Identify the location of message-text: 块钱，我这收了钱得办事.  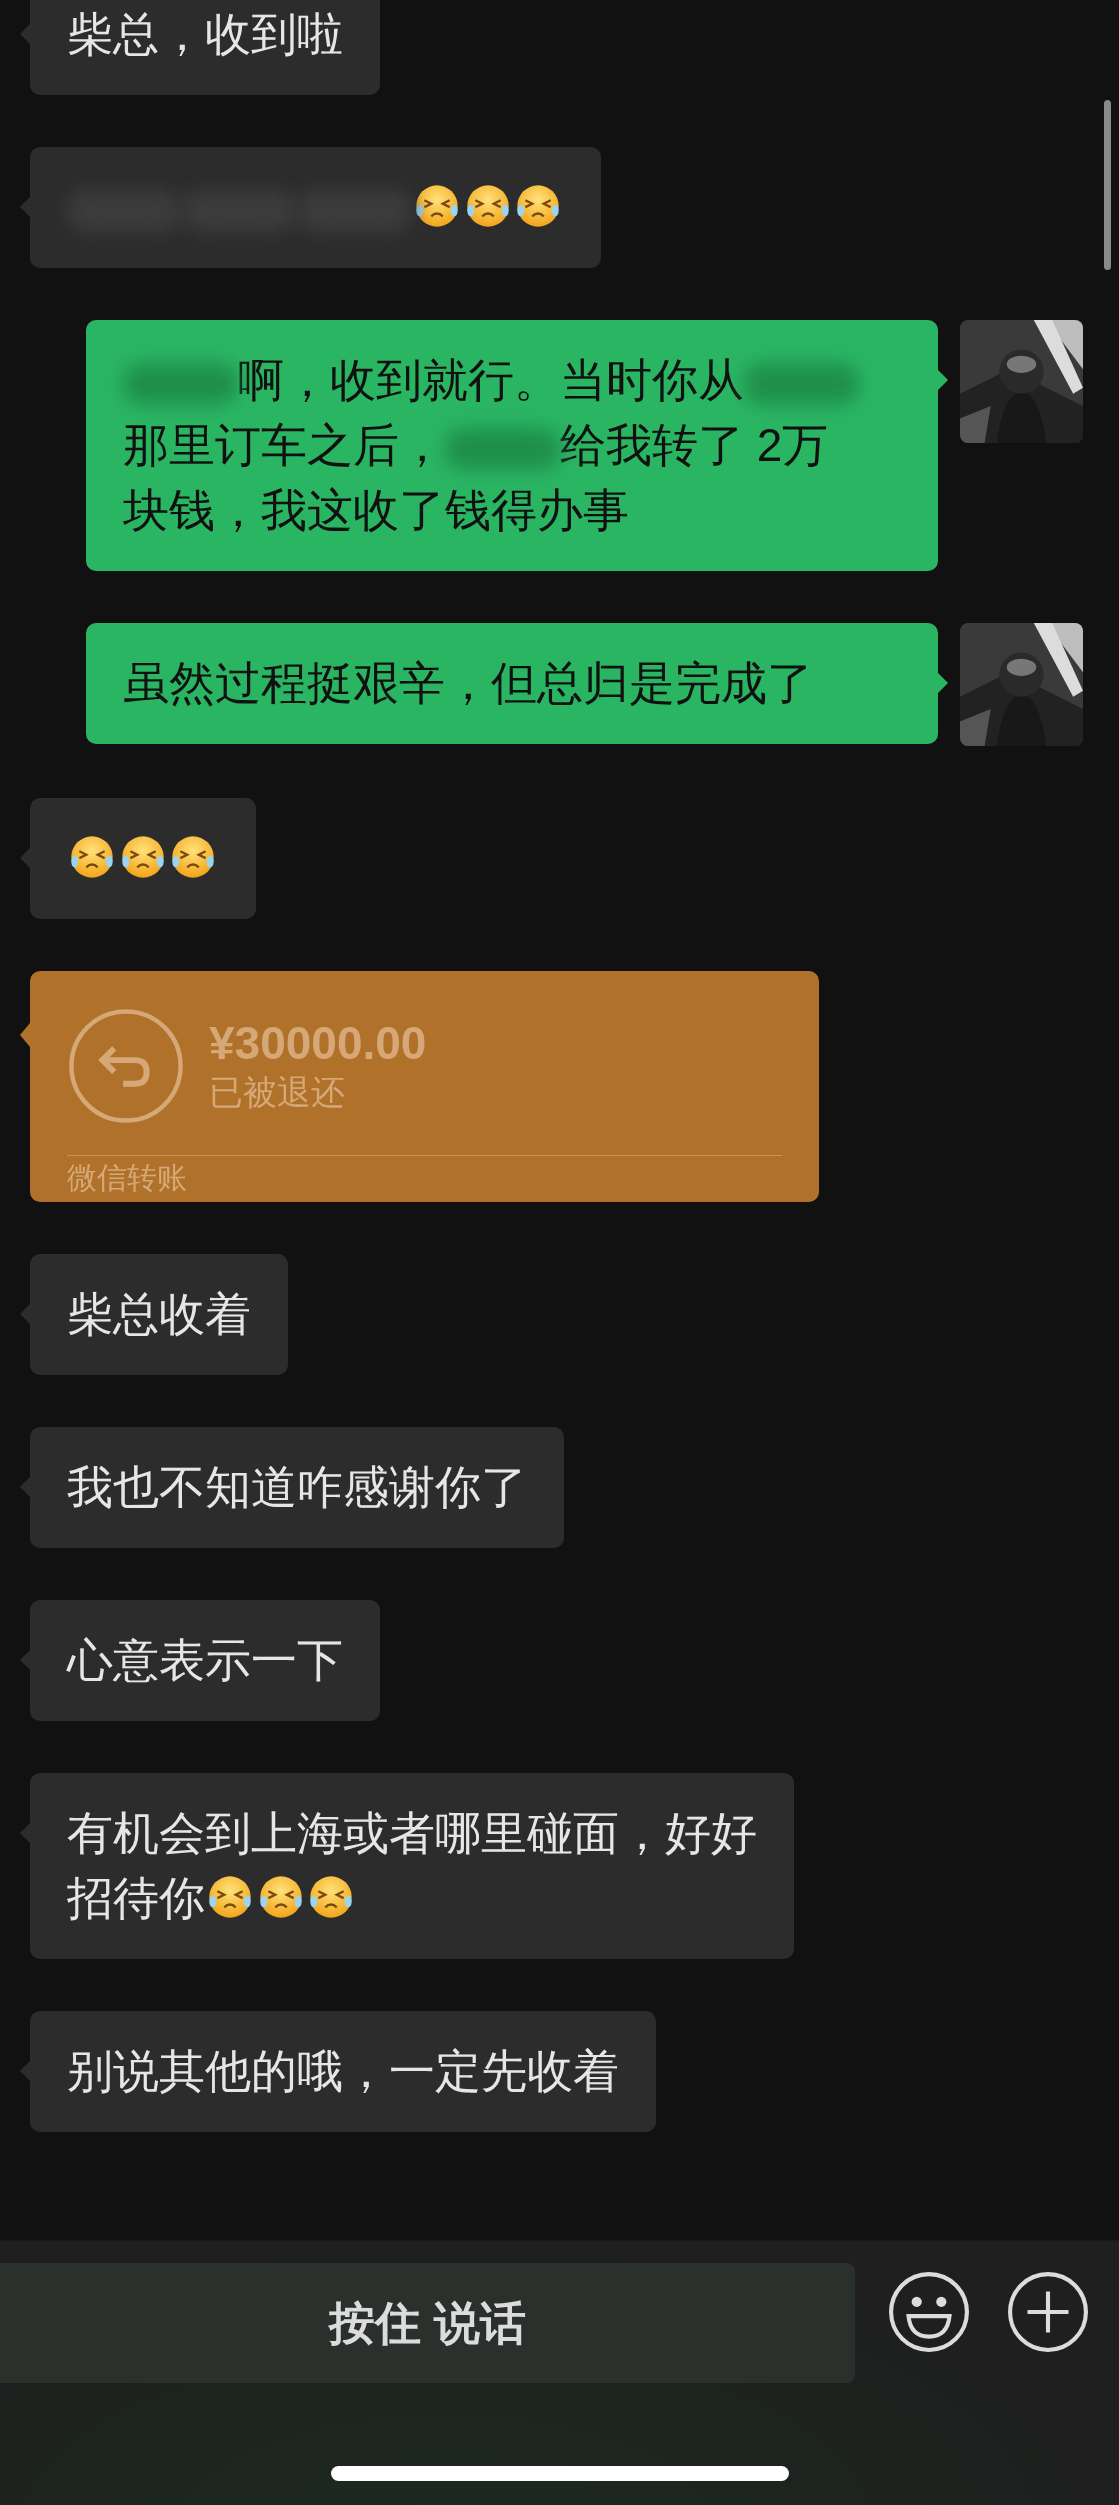
(376, 510).